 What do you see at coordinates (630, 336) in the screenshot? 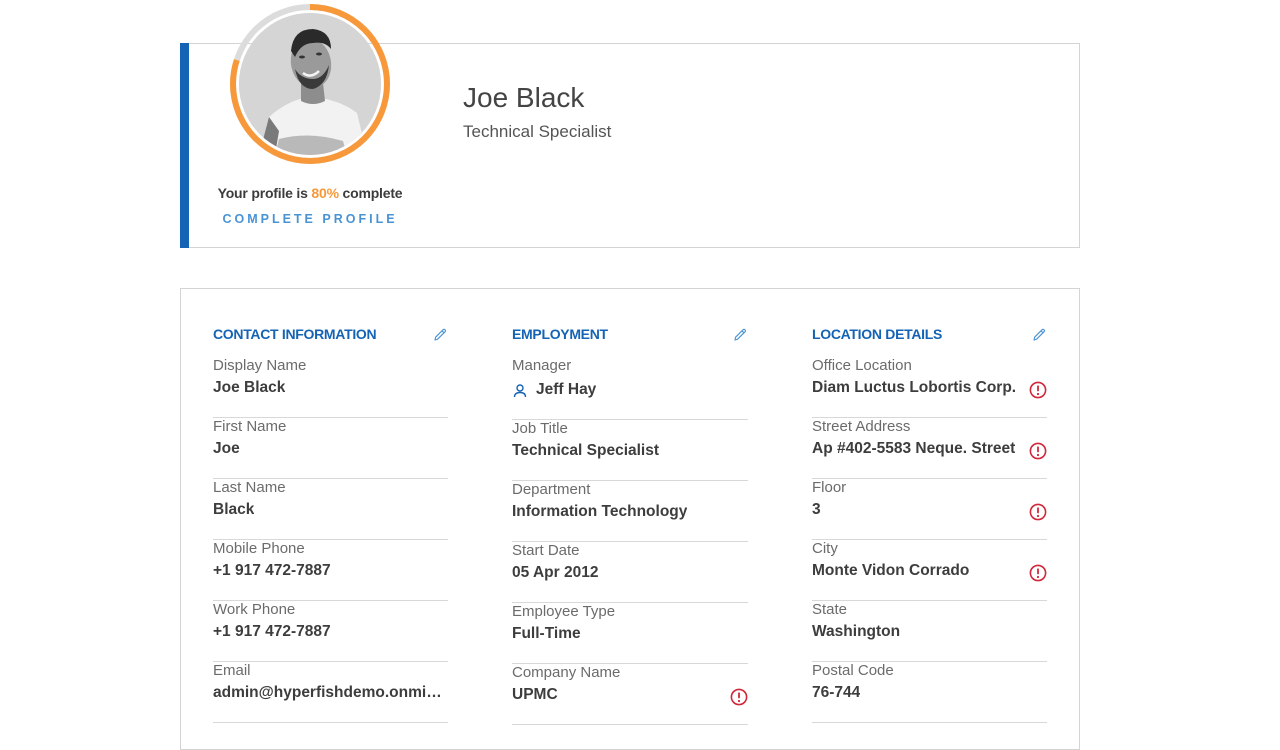
I see `section-header: EMPLOYMENT` at bounding box center [630, 336].